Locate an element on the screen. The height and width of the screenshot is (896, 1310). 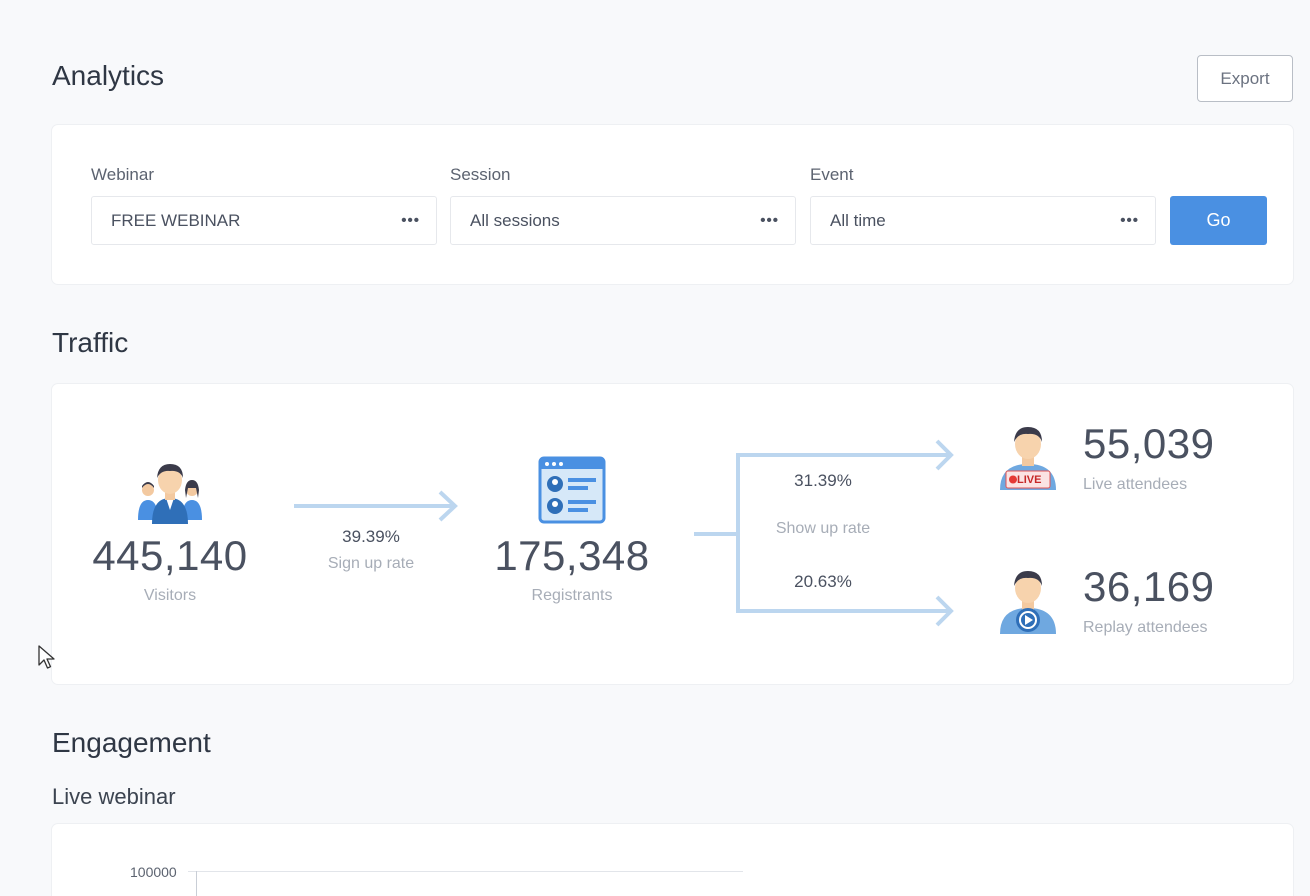
signup-arrow-icon is located at coordinates (376, 506).